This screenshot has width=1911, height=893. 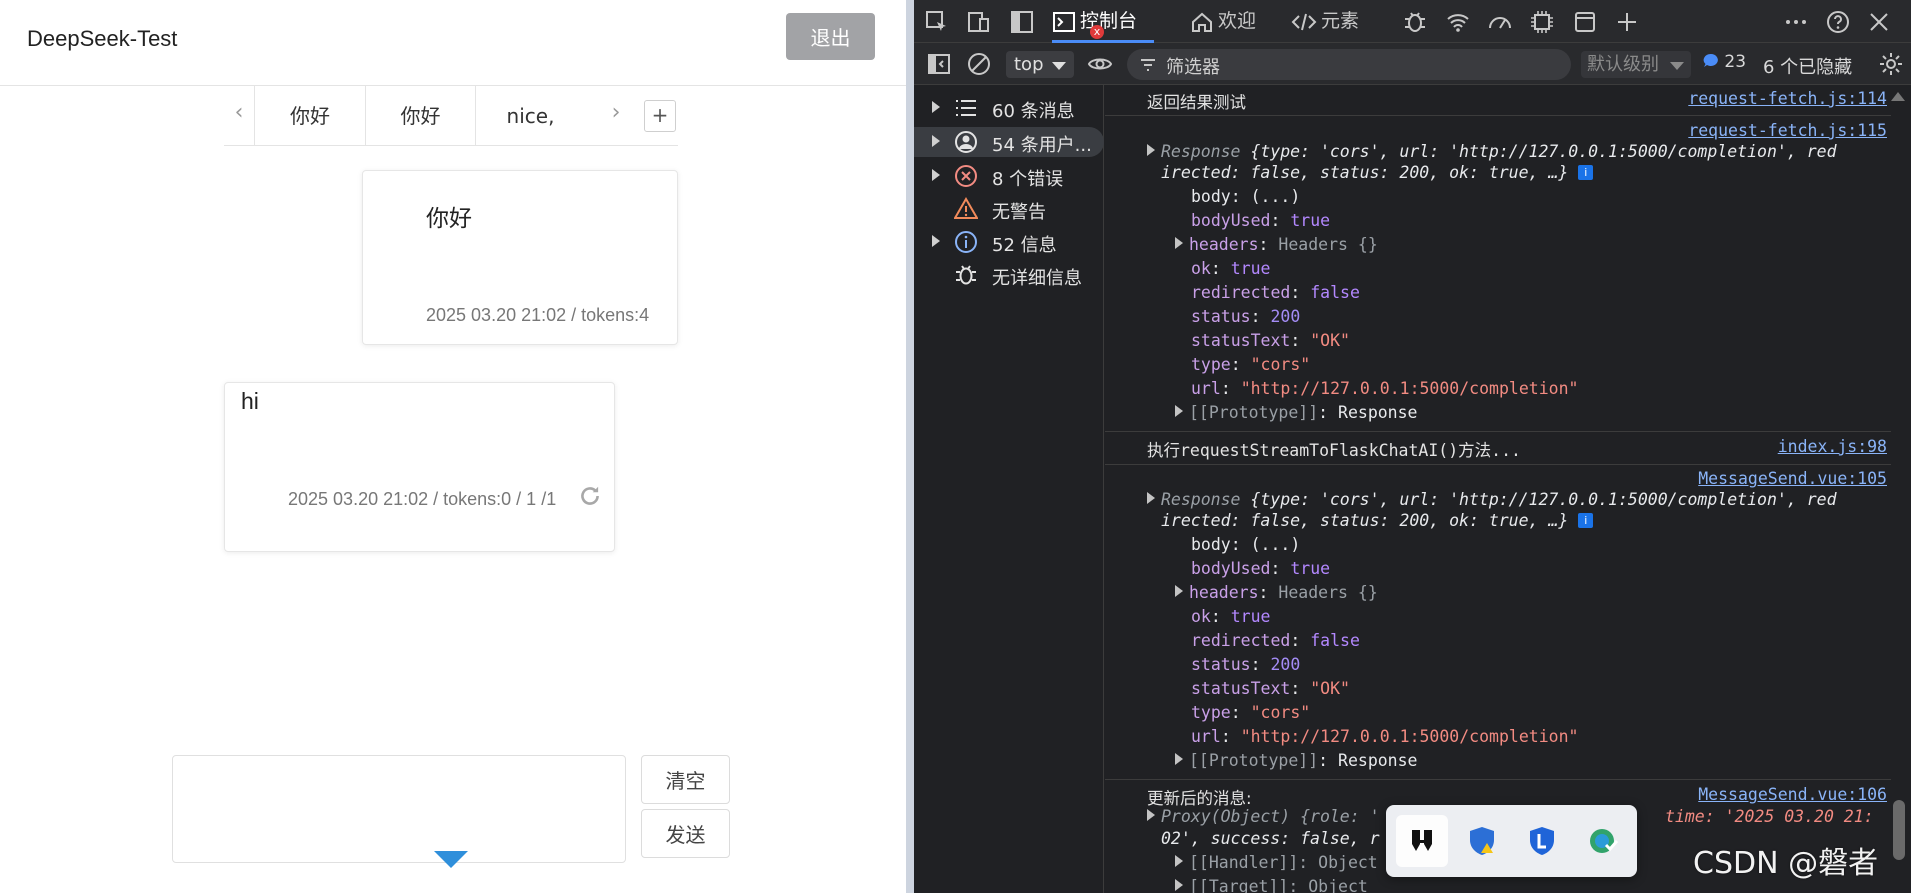 I want to click on prop-key: [[Target]]: Object, so click(x=1278, y=885).